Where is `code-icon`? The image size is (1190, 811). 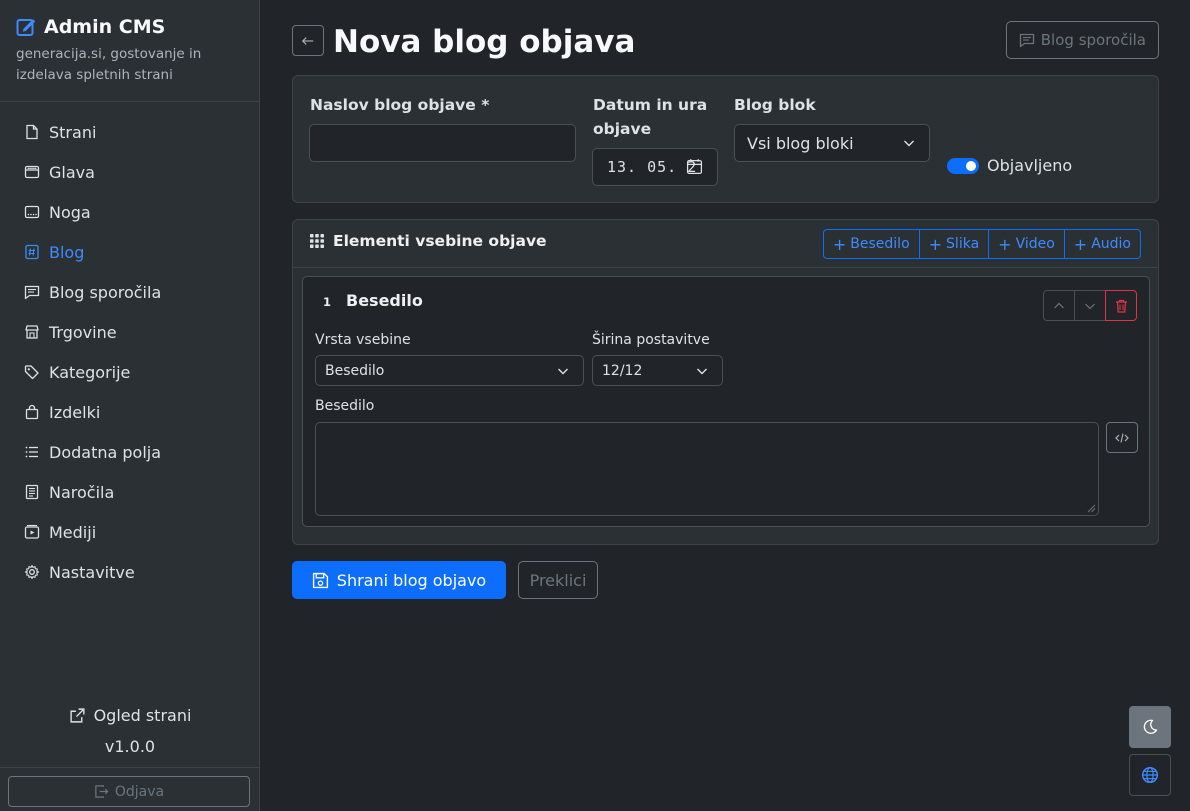 code-icon is located at coordinates (1122, 438).